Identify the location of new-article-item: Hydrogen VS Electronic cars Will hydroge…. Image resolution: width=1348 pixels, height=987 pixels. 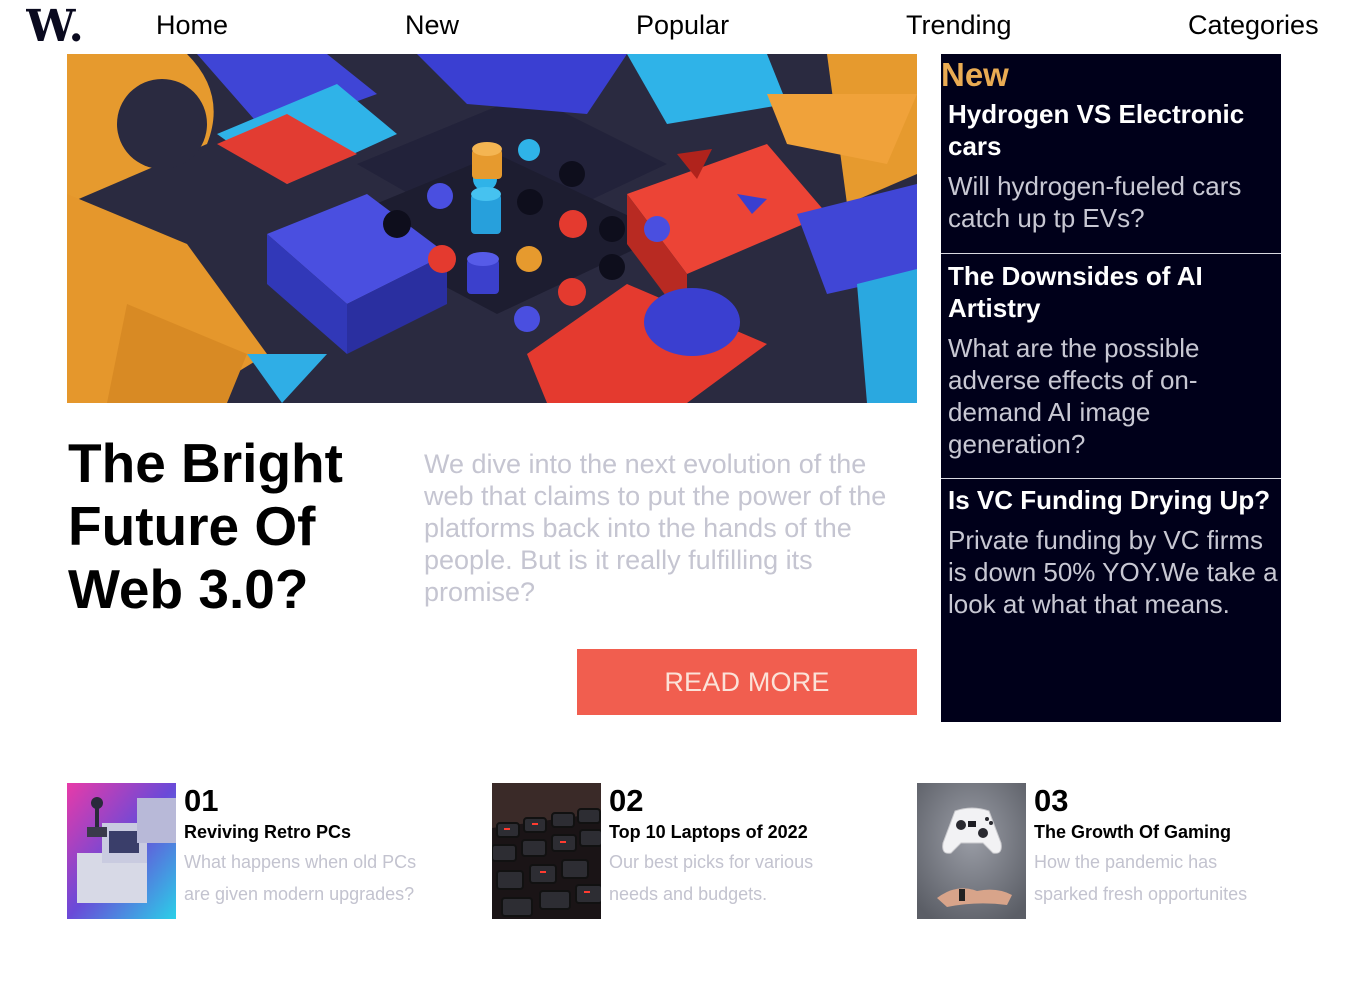
(1111, 166).